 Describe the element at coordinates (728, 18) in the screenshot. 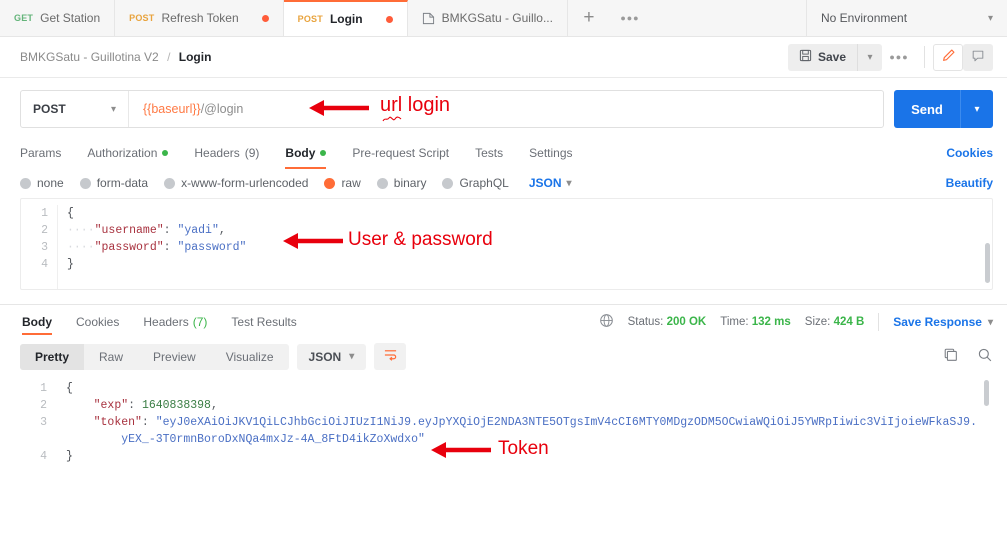

I see `tabstrip-spacer` at that location.